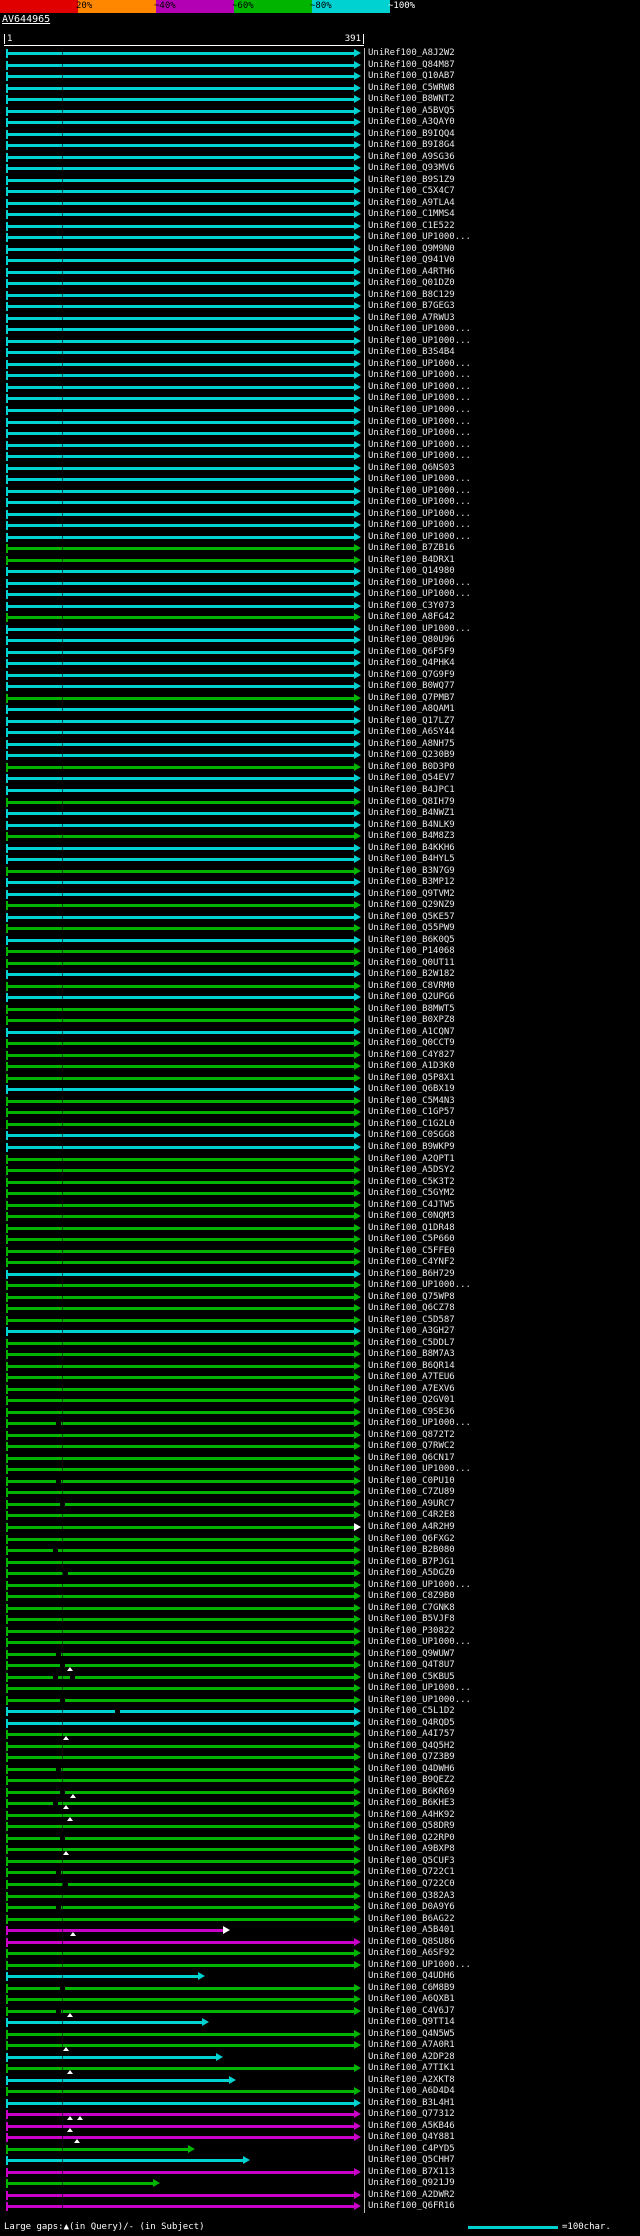 This screenshot has width=640, height=2236. I want to click on hit-label: UniRef100_Q4DWH6, so click(409, 1769).